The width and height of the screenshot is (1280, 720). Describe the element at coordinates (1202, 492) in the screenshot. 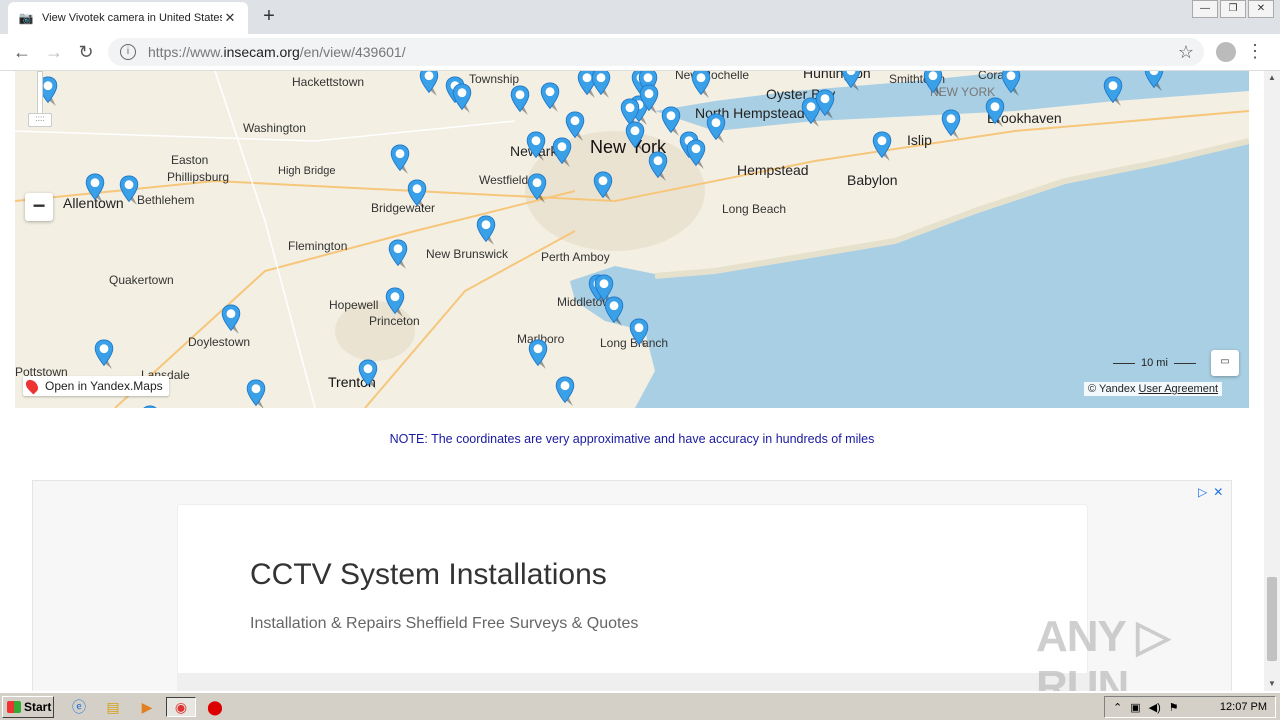

I see `ad-choices-icon: ▷` at that location.